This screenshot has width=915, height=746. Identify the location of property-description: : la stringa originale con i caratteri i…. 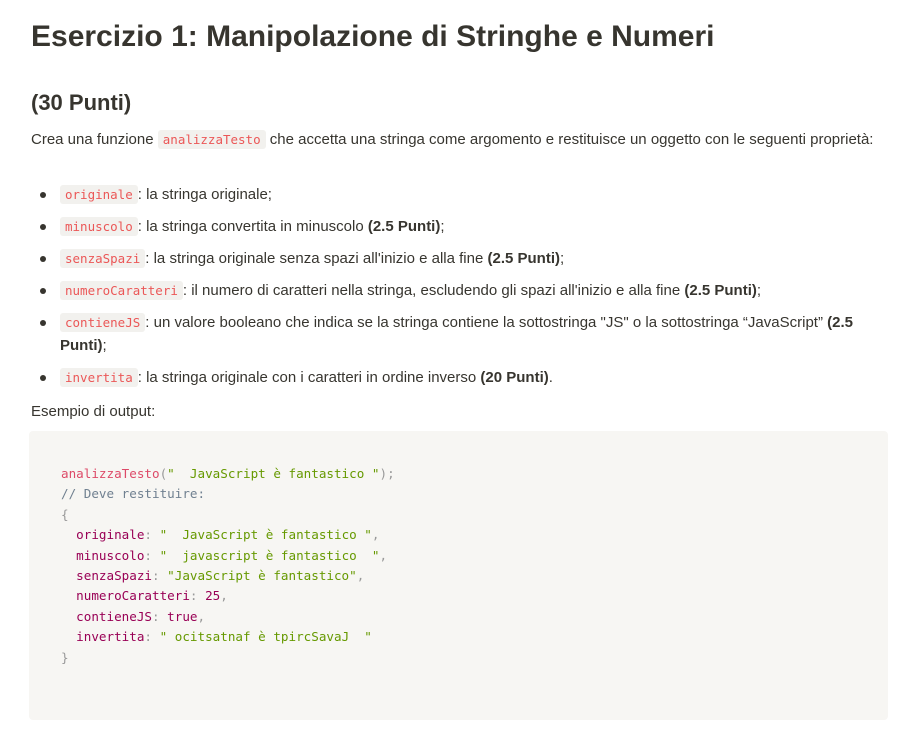
(309, 377).